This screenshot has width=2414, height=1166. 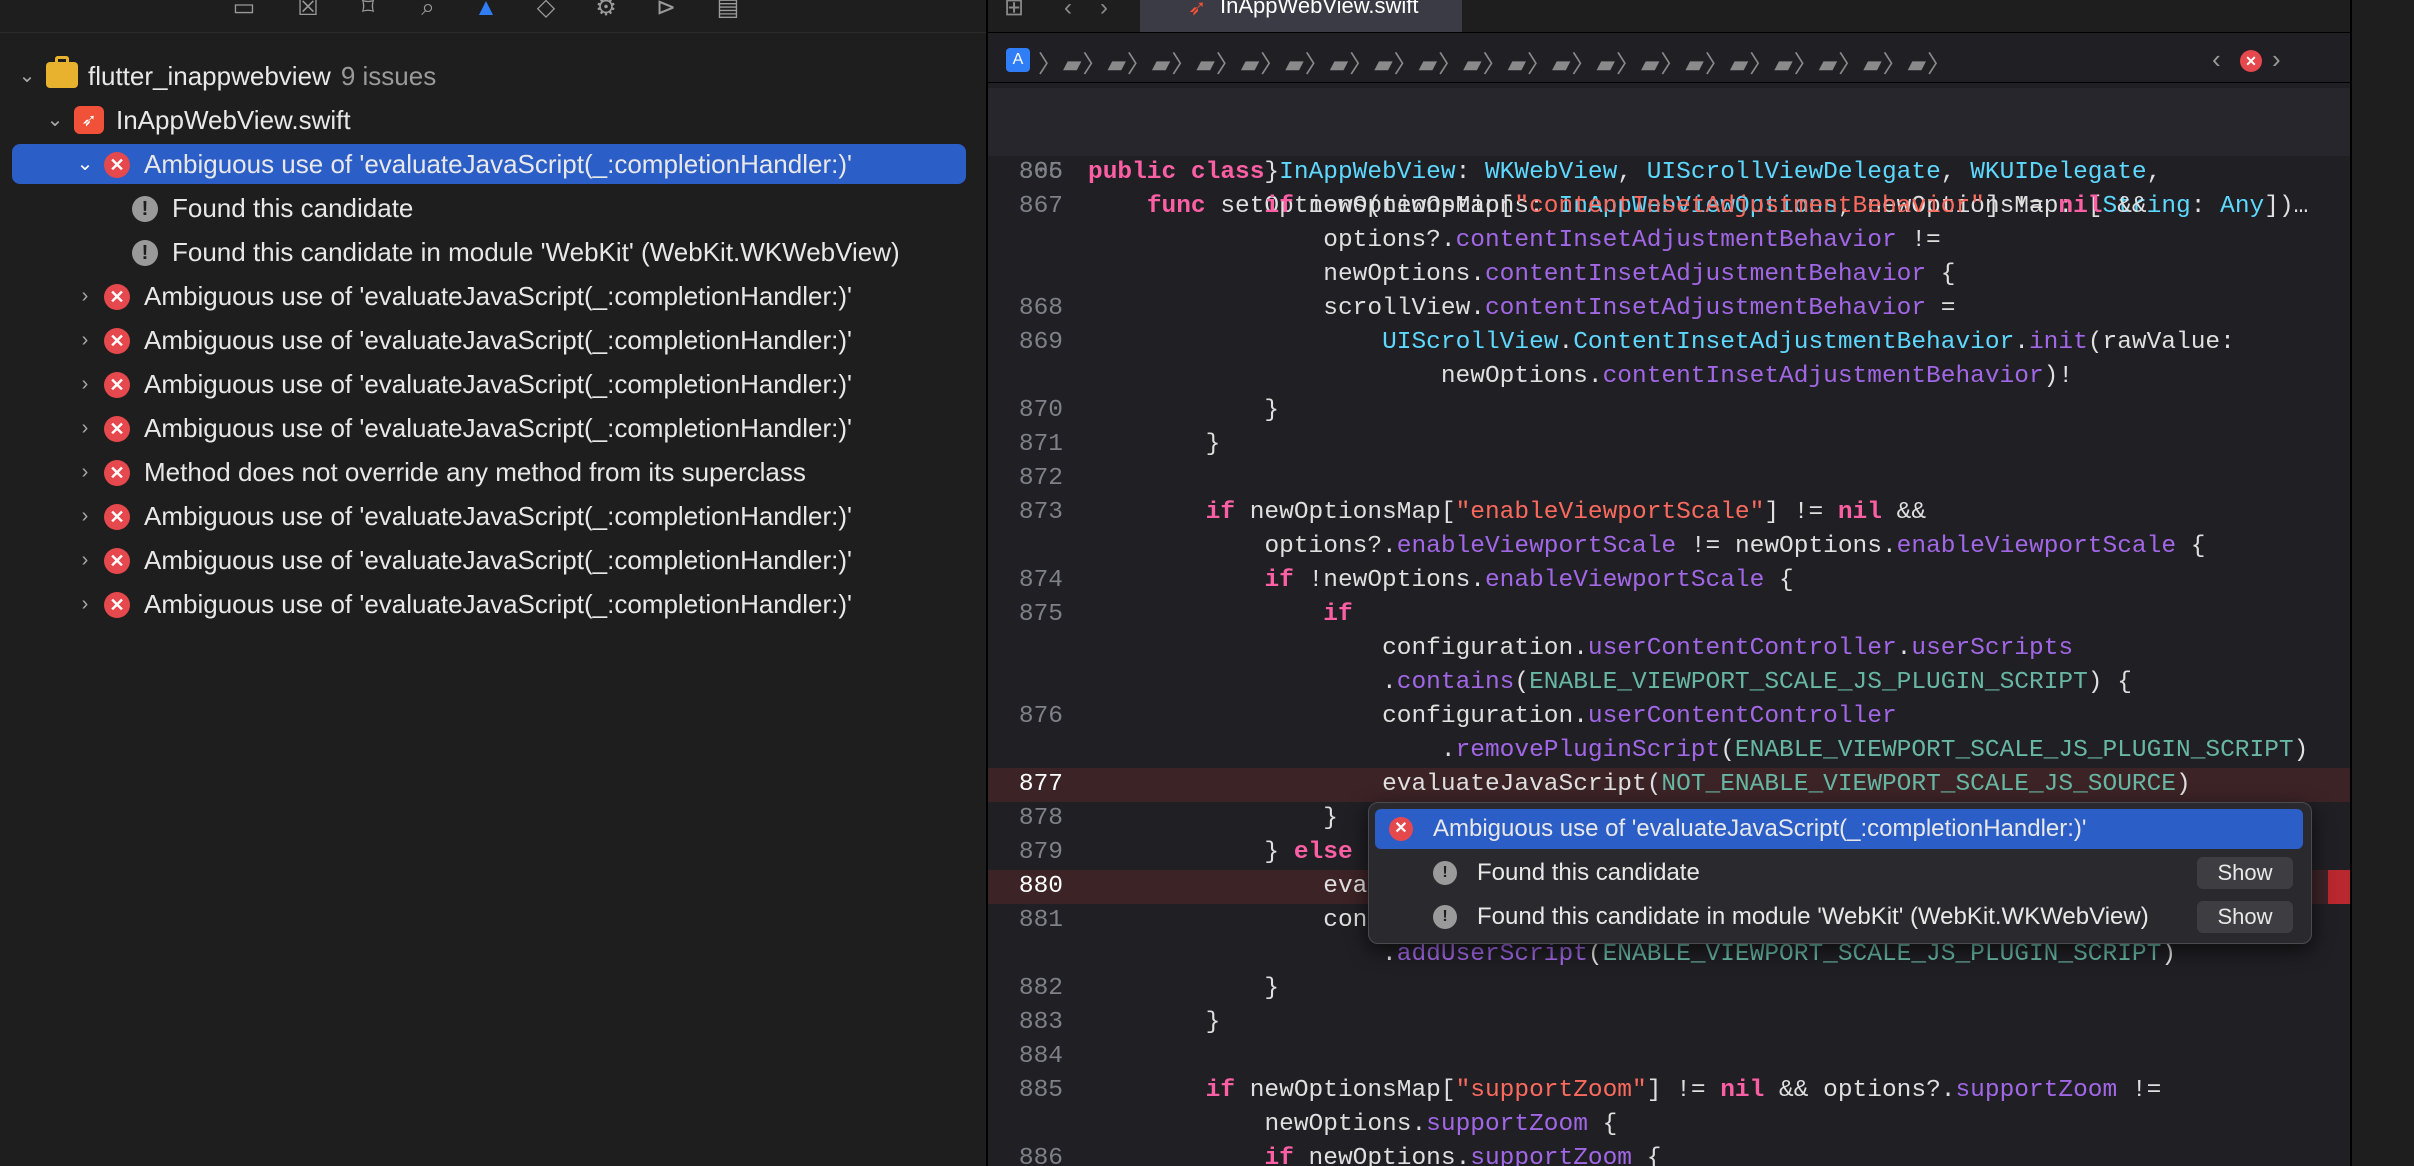 I want to click on back-icon: ‹, so click(x=1068, y=11).